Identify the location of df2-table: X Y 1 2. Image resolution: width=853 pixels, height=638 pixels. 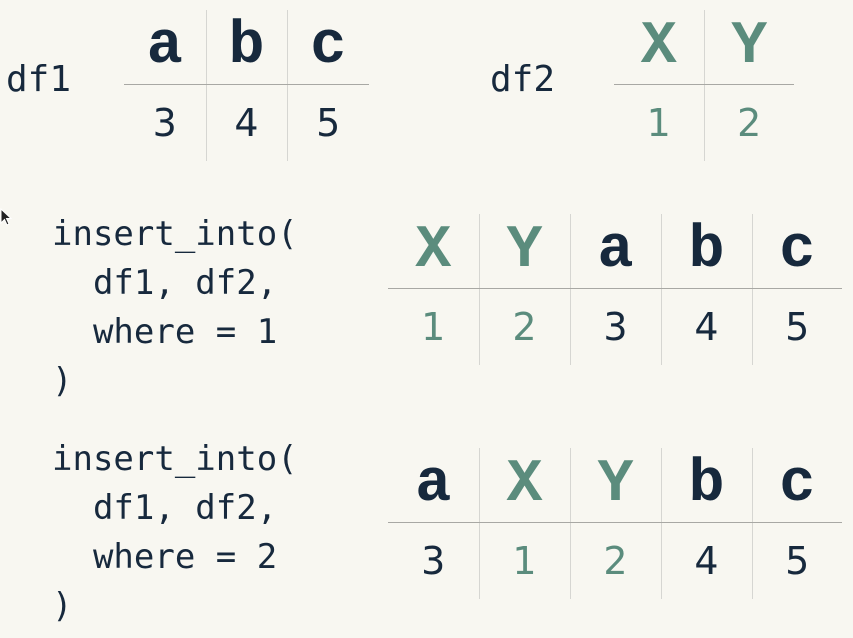
(704, 85).